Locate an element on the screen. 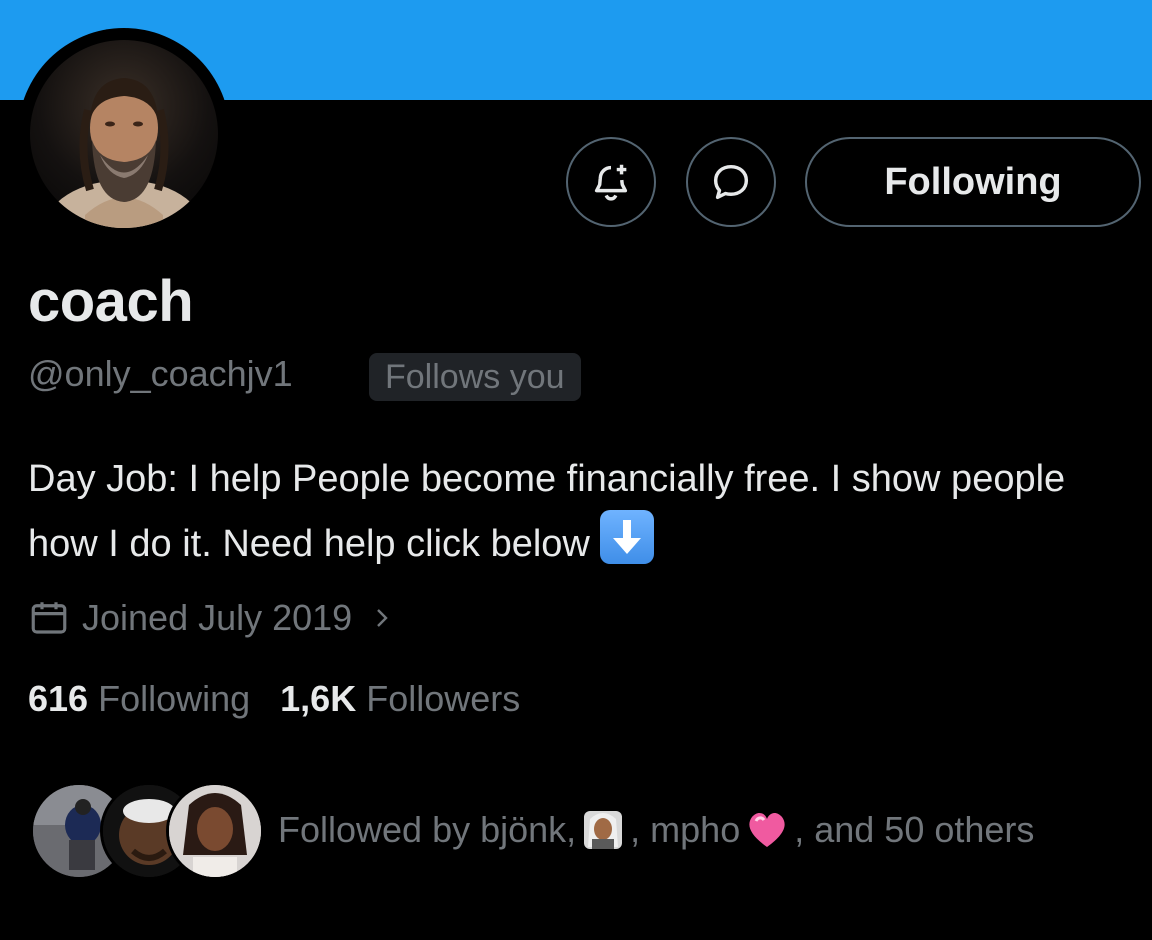 The width and height of the screenshot is (1152, 940). bell-plus-icon is located at coordinates (611, 182).